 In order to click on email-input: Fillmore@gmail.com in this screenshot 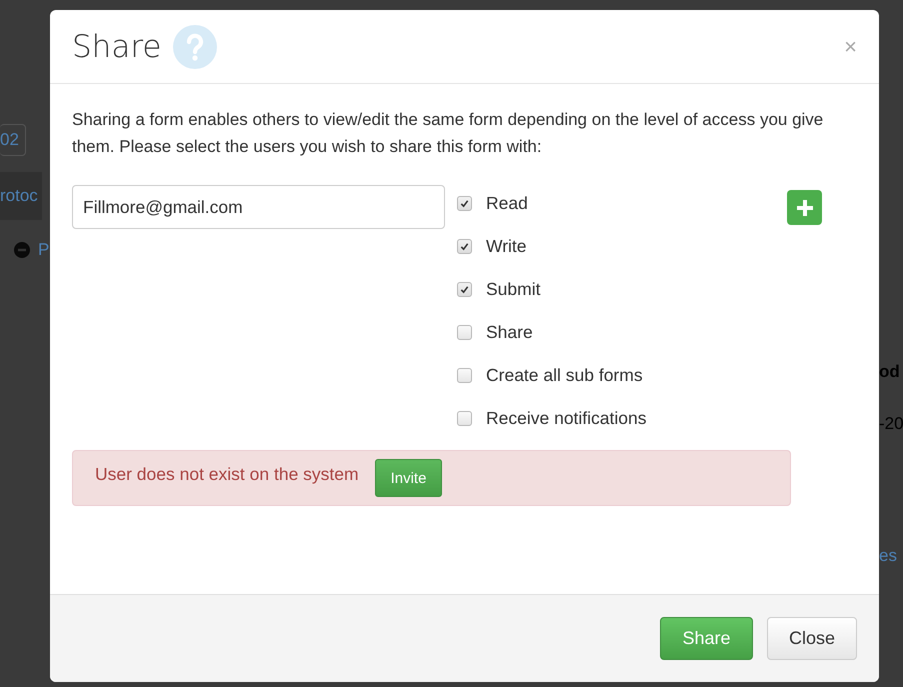, I will do `click(258, 207)`.